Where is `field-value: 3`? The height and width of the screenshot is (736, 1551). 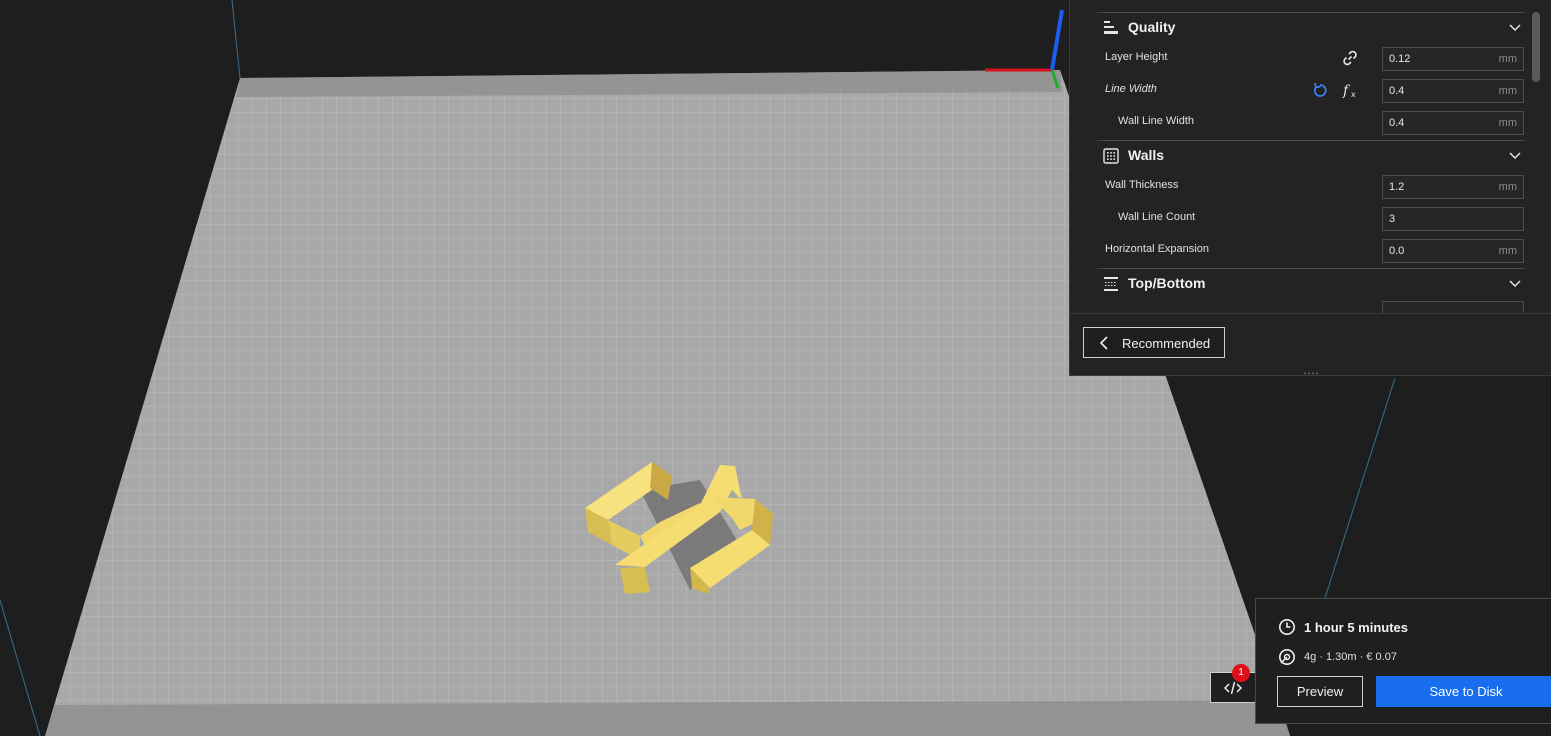 field-value: 3 is located at coordinates (1392, 219).